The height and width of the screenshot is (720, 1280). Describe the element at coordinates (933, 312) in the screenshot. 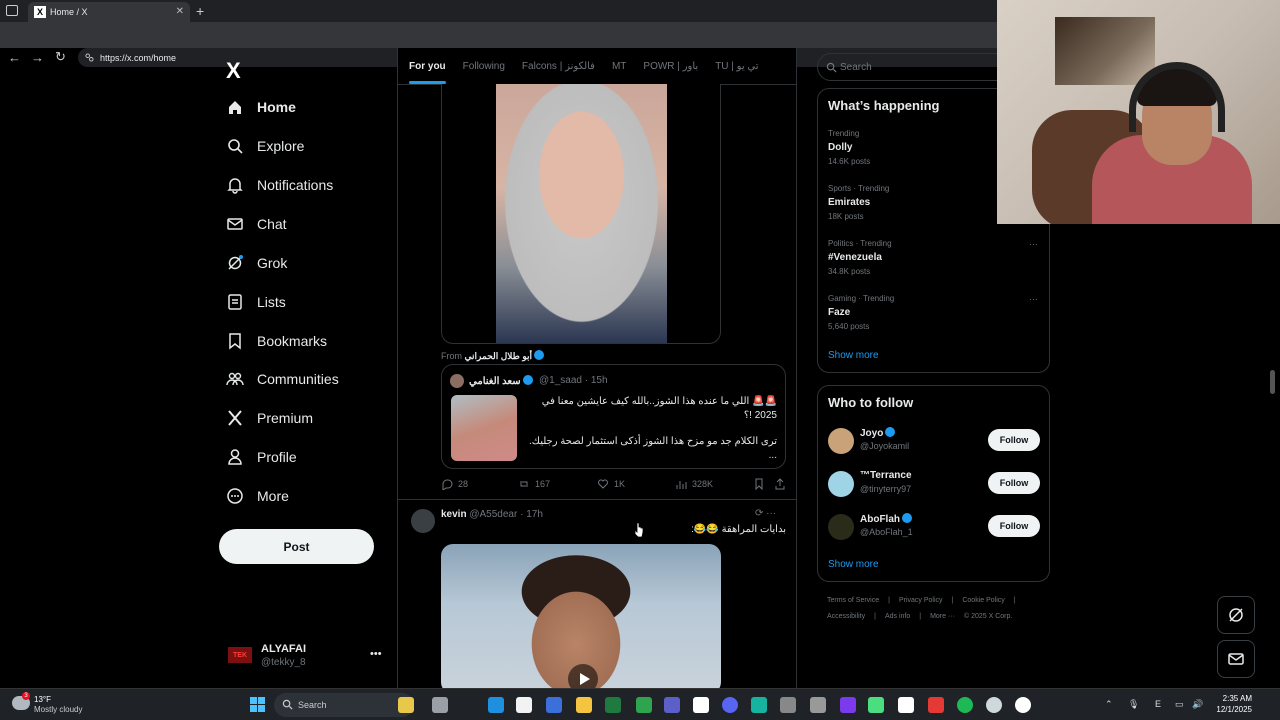

I see `trend-item: Gaming · Trending Faze 5,640 posts ···` at that location.